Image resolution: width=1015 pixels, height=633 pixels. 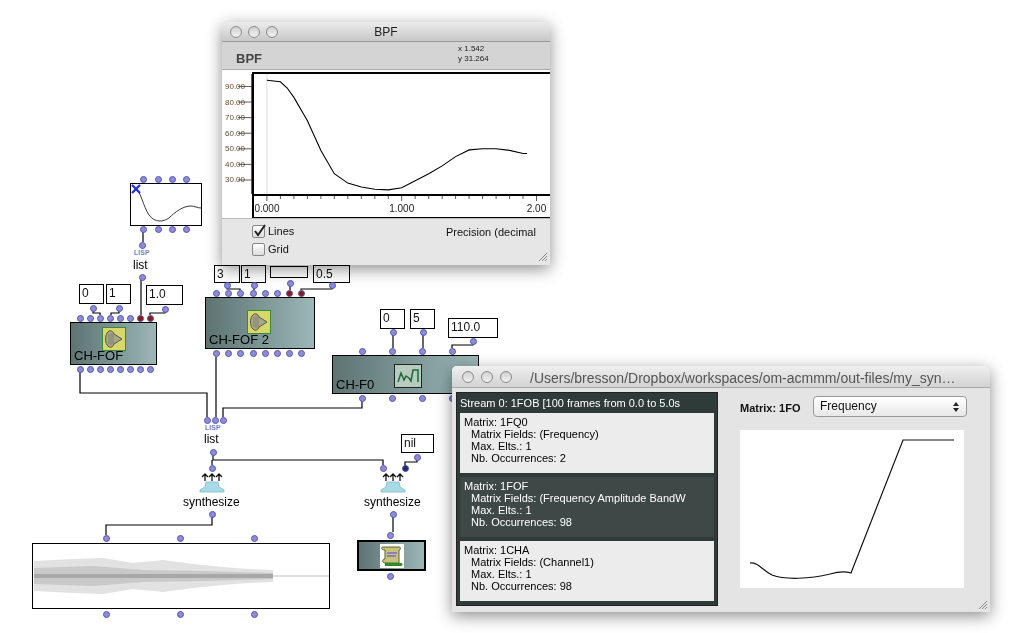 I want to click on class-box: CH-FOF, so click(x=113, y=343).